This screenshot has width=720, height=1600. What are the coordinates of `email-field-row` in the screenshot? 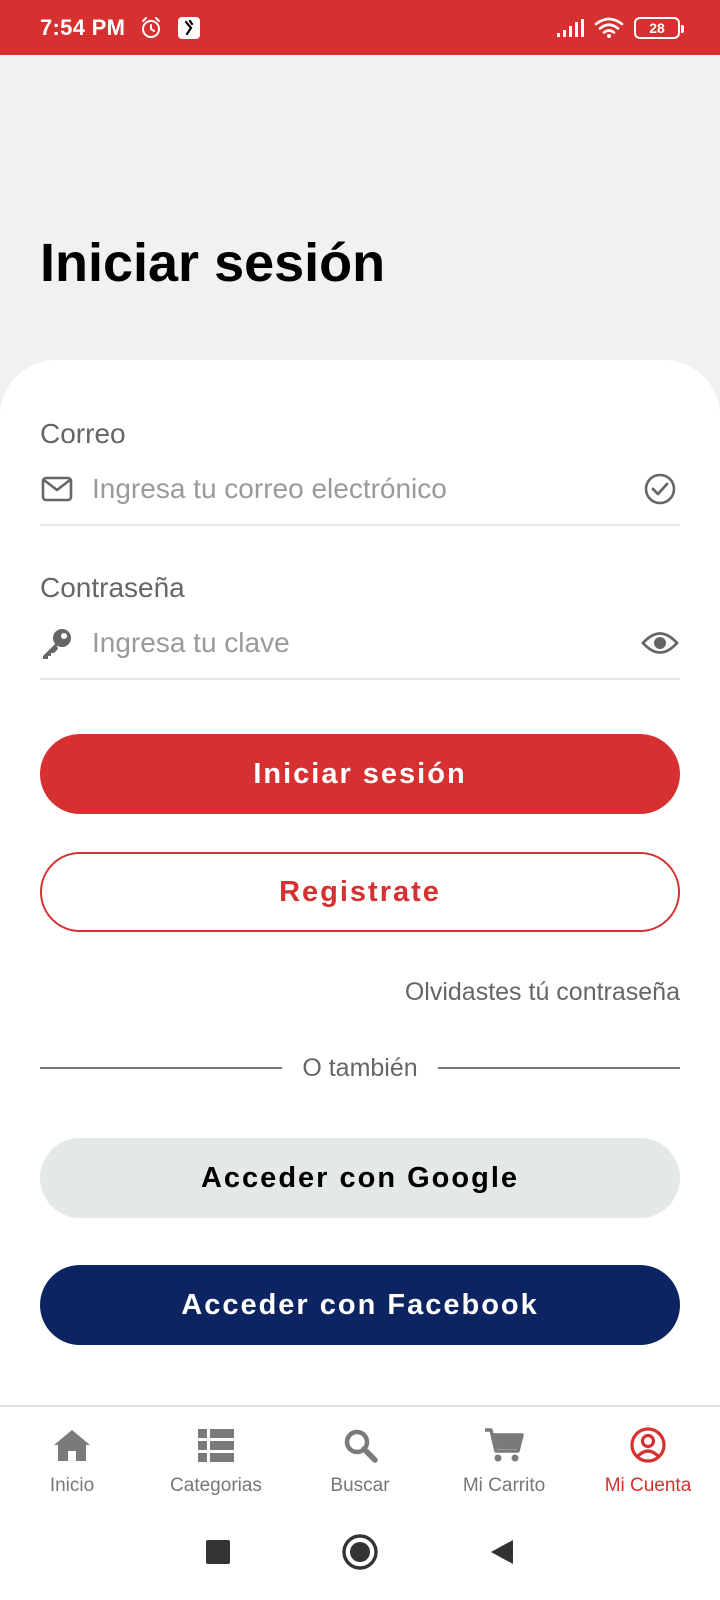 It's located at (360, 490).